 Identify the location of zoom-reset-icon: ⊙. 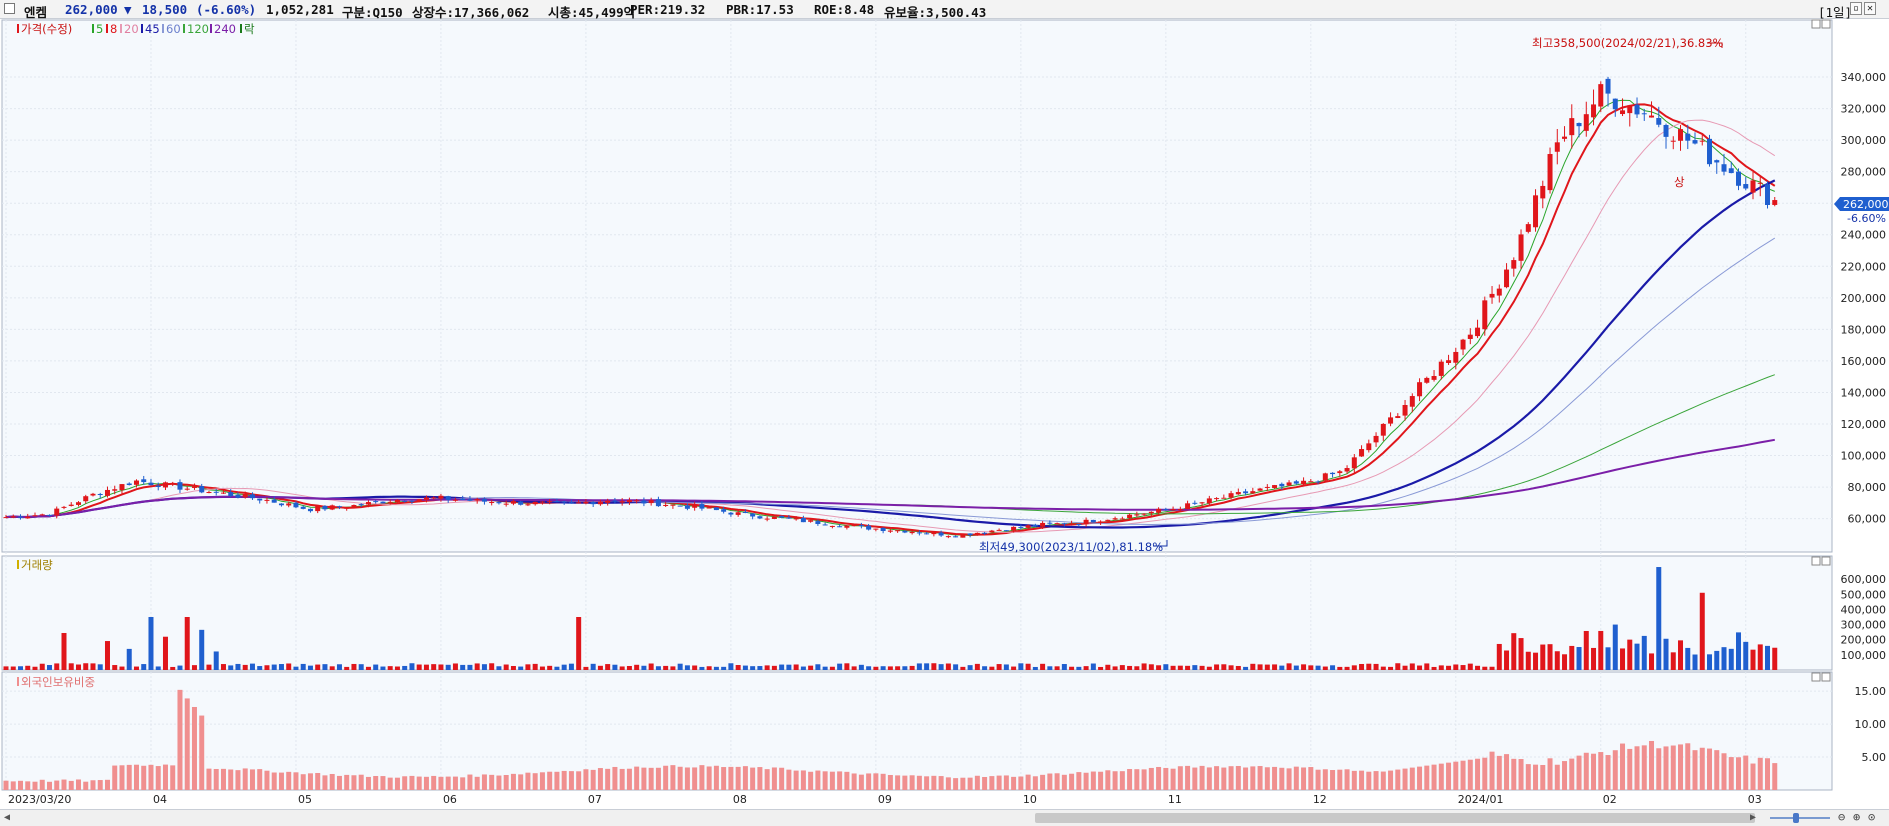
(1871, 817).